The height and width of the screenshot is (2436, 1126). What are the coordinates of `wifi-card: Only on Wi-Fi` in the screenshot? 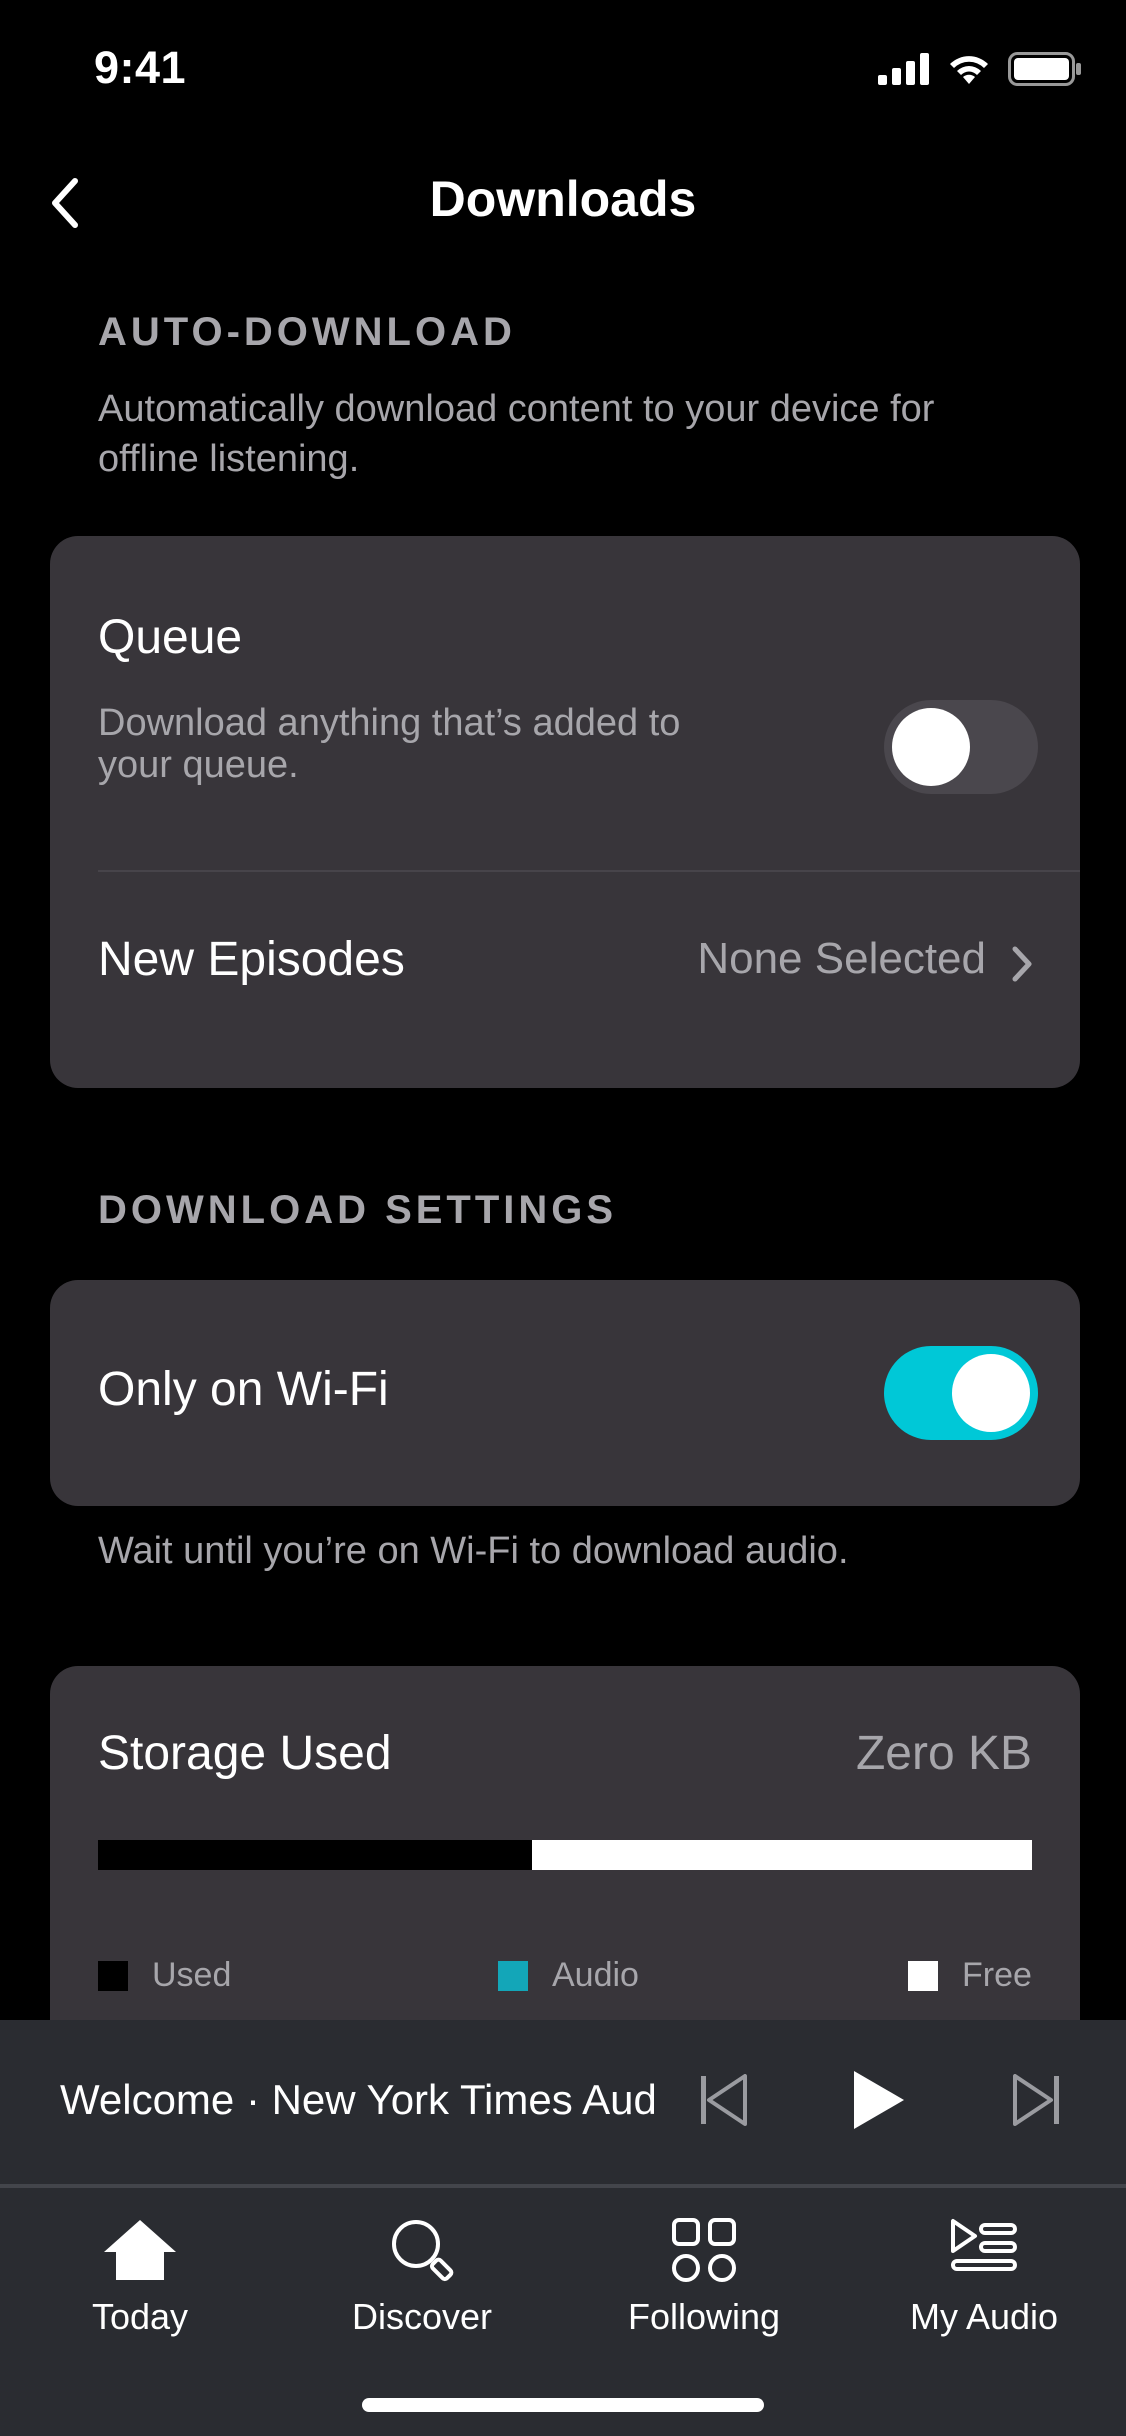 It's located at (565, 1393).